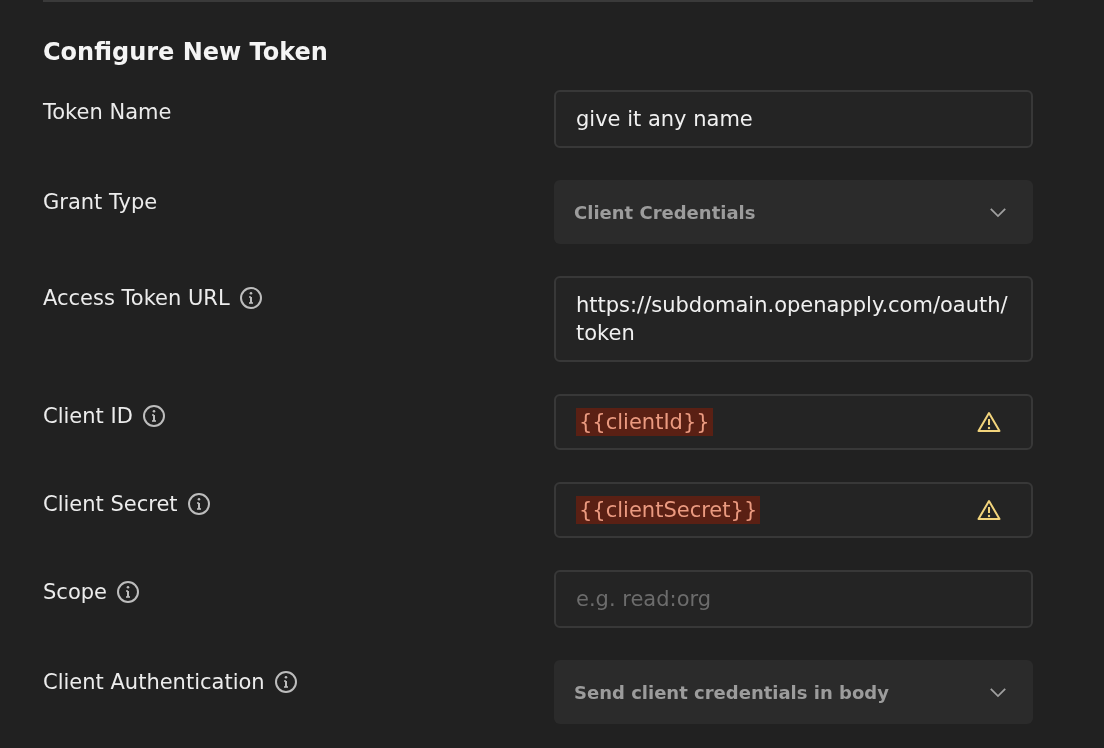 The height and width of the screenshot is (748, 1104). I want to click on field-label: Access Token URL, so click(136, 298).